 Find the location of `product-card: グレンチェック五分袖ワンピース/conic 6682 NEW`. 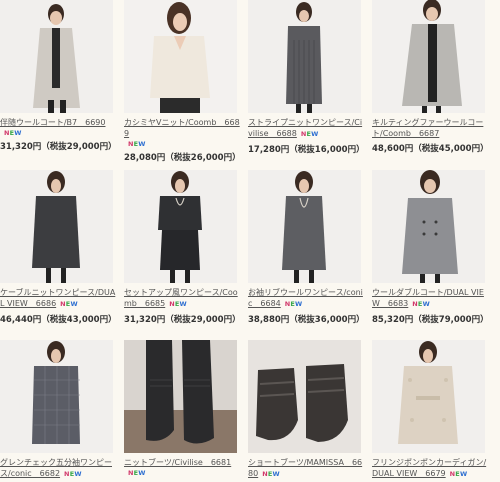

product-card: グレンチェック五分袖ワンピース/conic 6682 NEW is located at coordinates (58, 410).